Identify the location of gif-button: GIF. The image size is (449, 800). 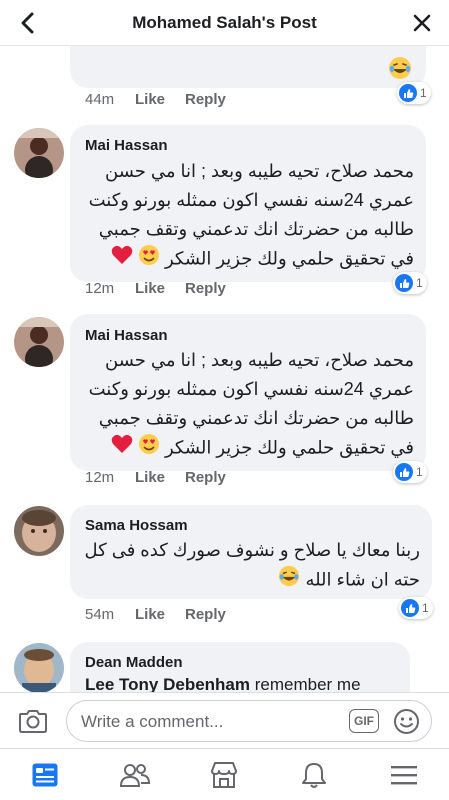
(364, 721).